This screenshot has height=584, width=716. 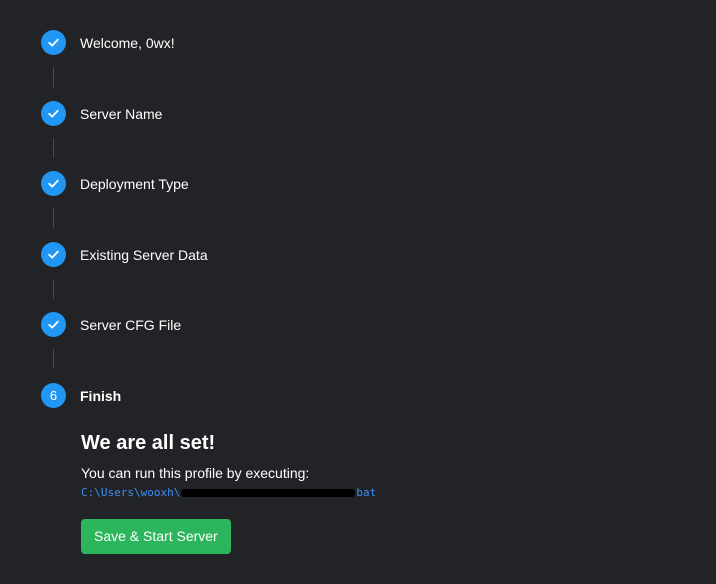 I want to click on step-finish: 6 Finish, so click(x=81, y=395).